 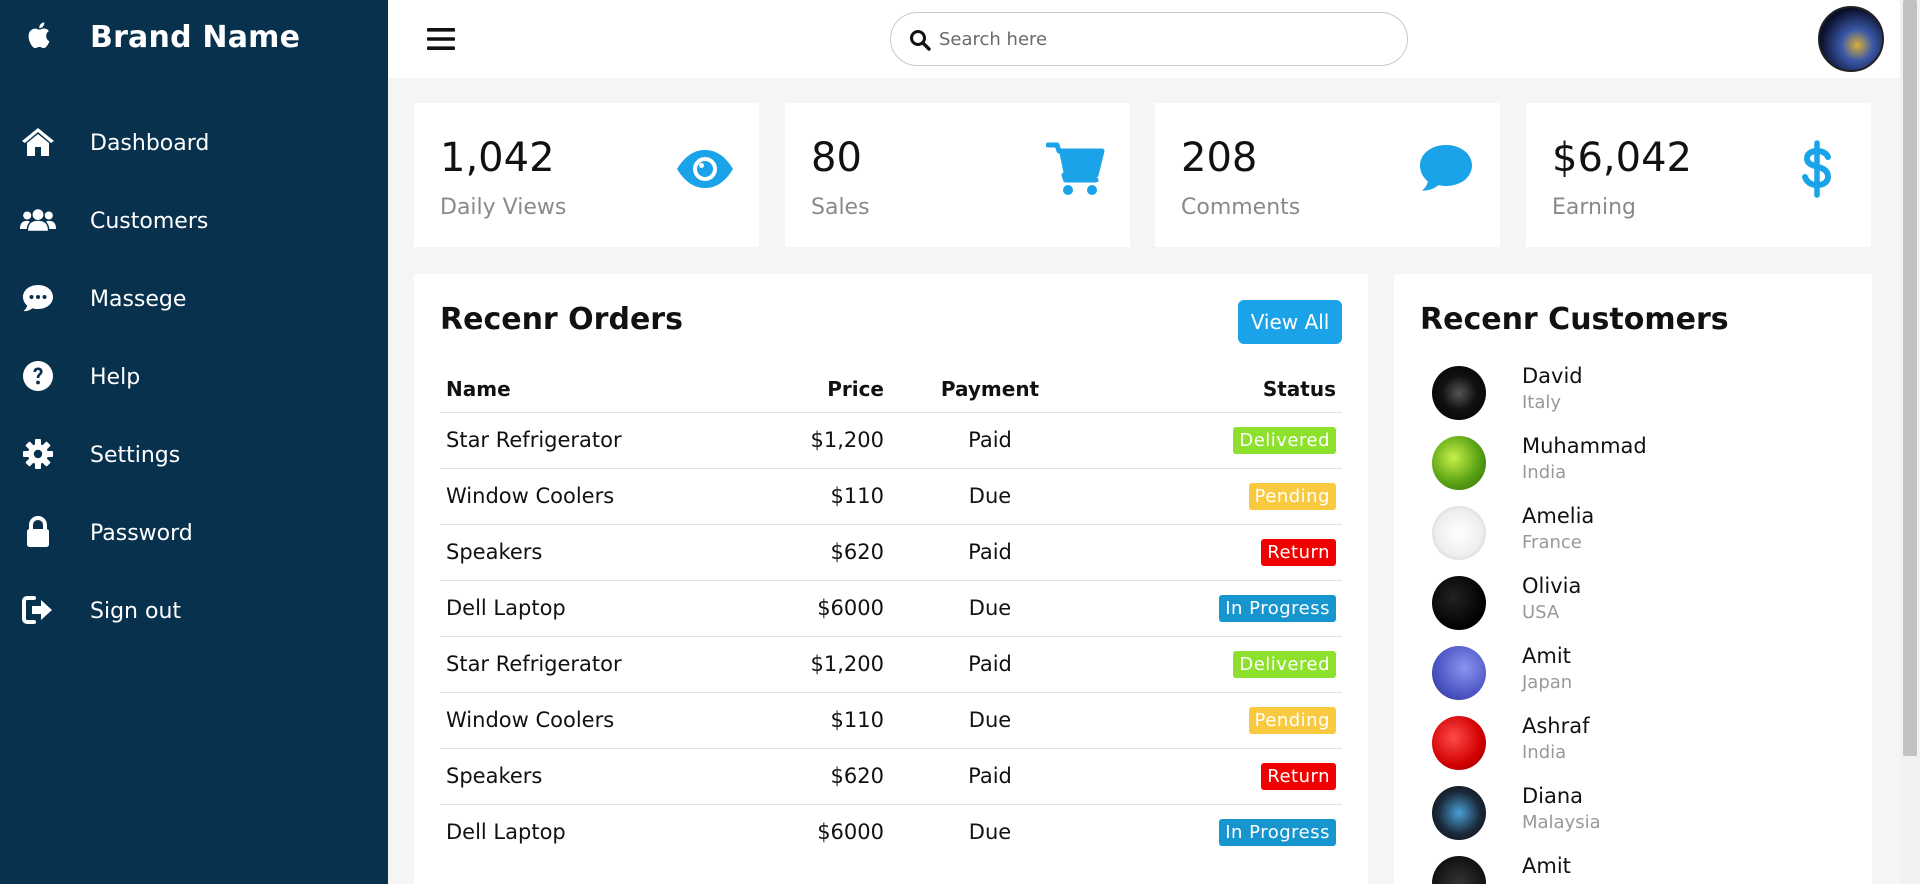 I want to click on search-icon, so click(x=920, y=40).